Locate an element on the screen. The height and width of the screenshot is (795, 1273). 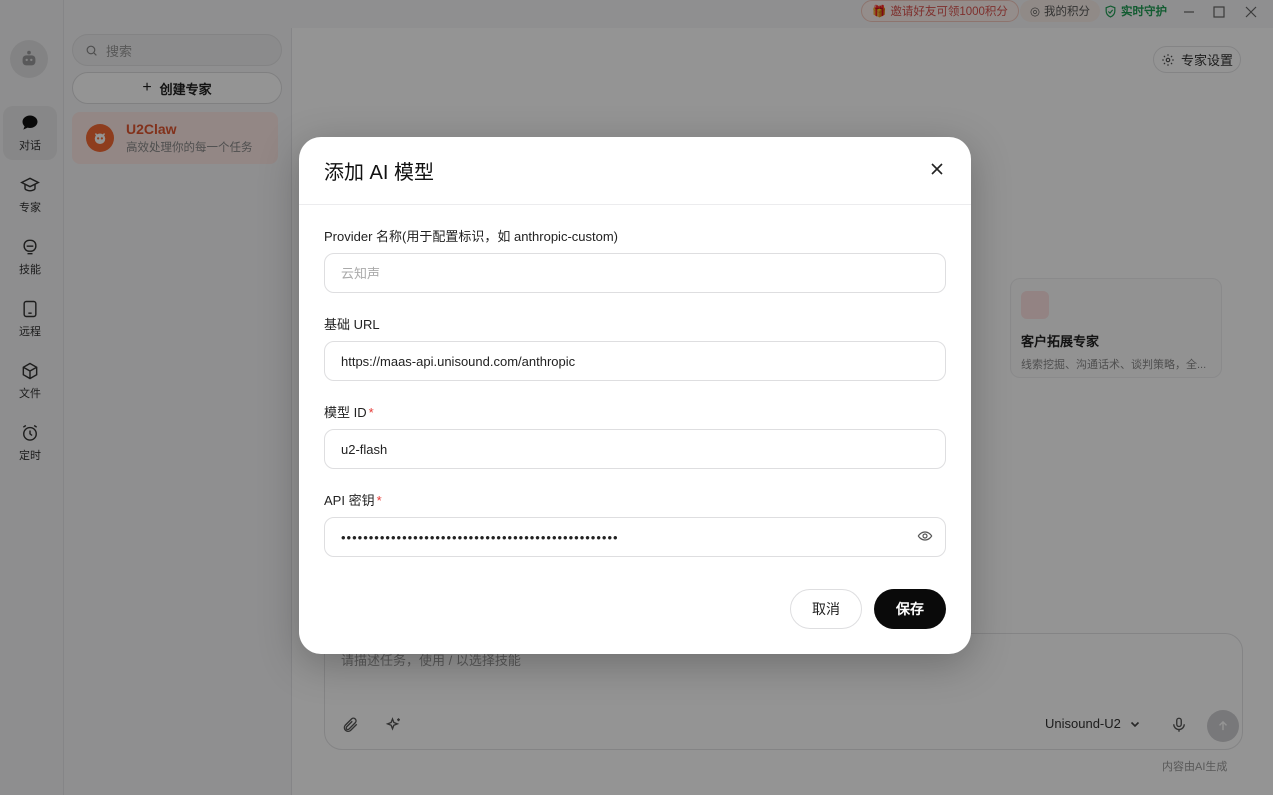
dialog-close-button is located at coordinates (937, 169).